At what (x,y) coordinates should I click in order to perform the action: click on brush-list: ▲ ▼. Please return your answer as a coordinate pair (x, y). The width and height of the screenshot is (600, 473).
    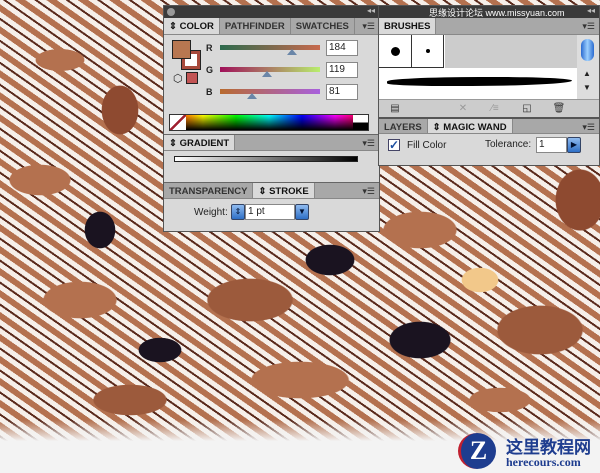
    Looking at the image, I should click on (489, 67).